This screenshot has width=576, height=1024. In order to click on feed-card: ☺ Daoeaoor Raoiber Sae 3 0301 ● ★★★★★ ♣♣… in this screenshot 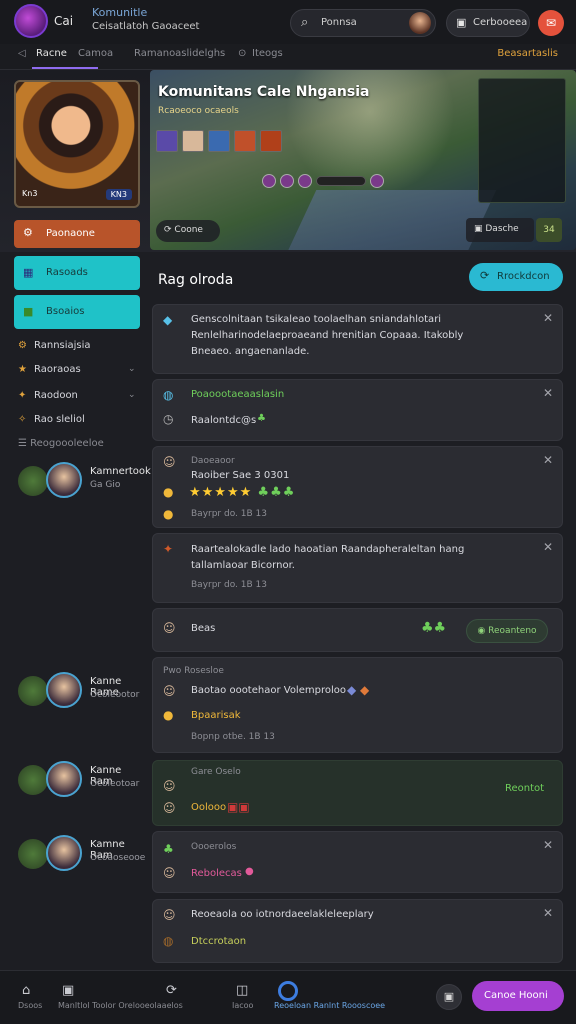, I will do `click(357, 487)`.